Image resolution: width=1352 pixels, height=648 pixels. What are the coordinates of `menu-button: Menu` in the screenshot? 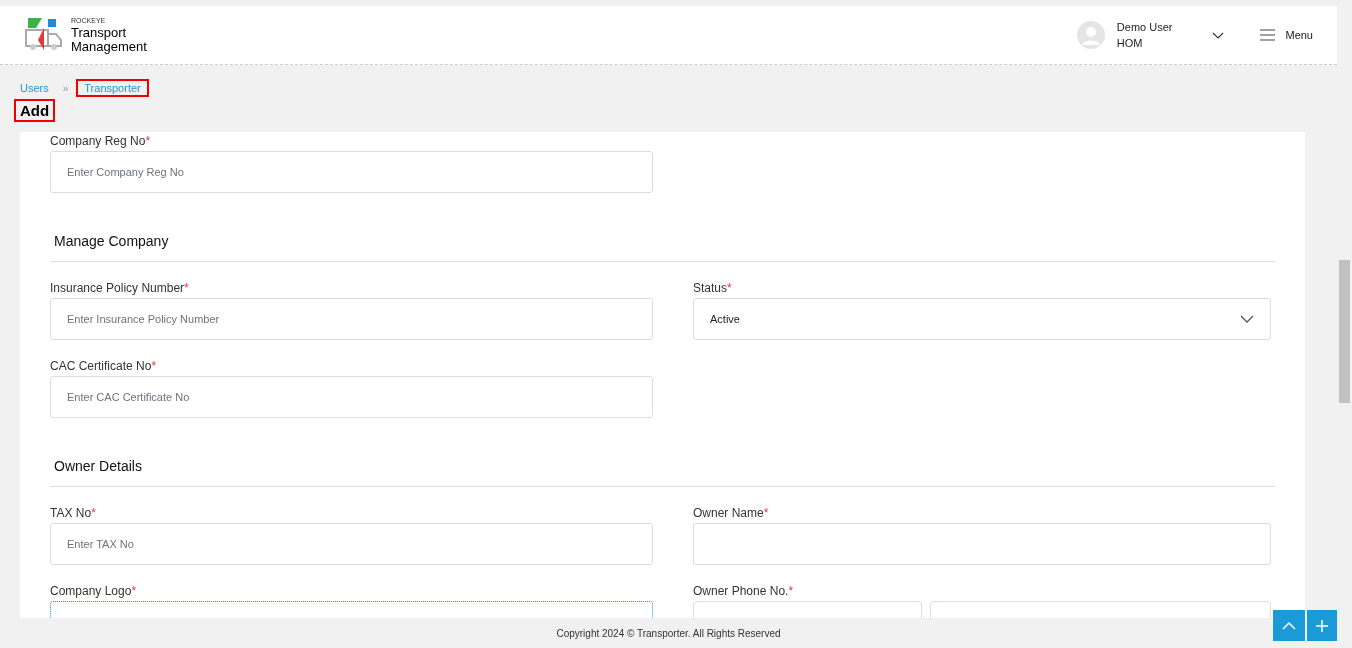 It's located at (1286, 35).